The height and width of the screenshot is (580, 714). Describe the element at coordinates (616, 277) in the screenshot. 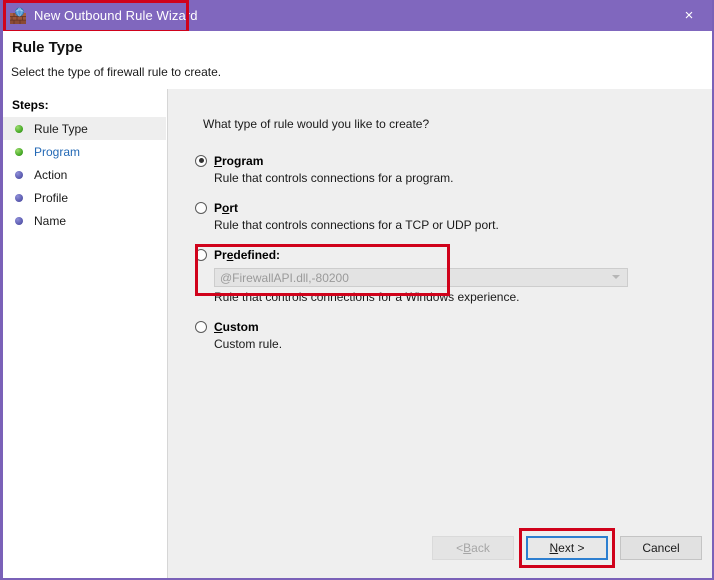

I see `chevron-down-icon` at that location.